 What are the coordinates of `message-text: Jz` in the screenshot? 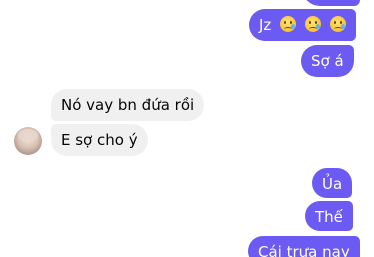 It's located at (265, 25).